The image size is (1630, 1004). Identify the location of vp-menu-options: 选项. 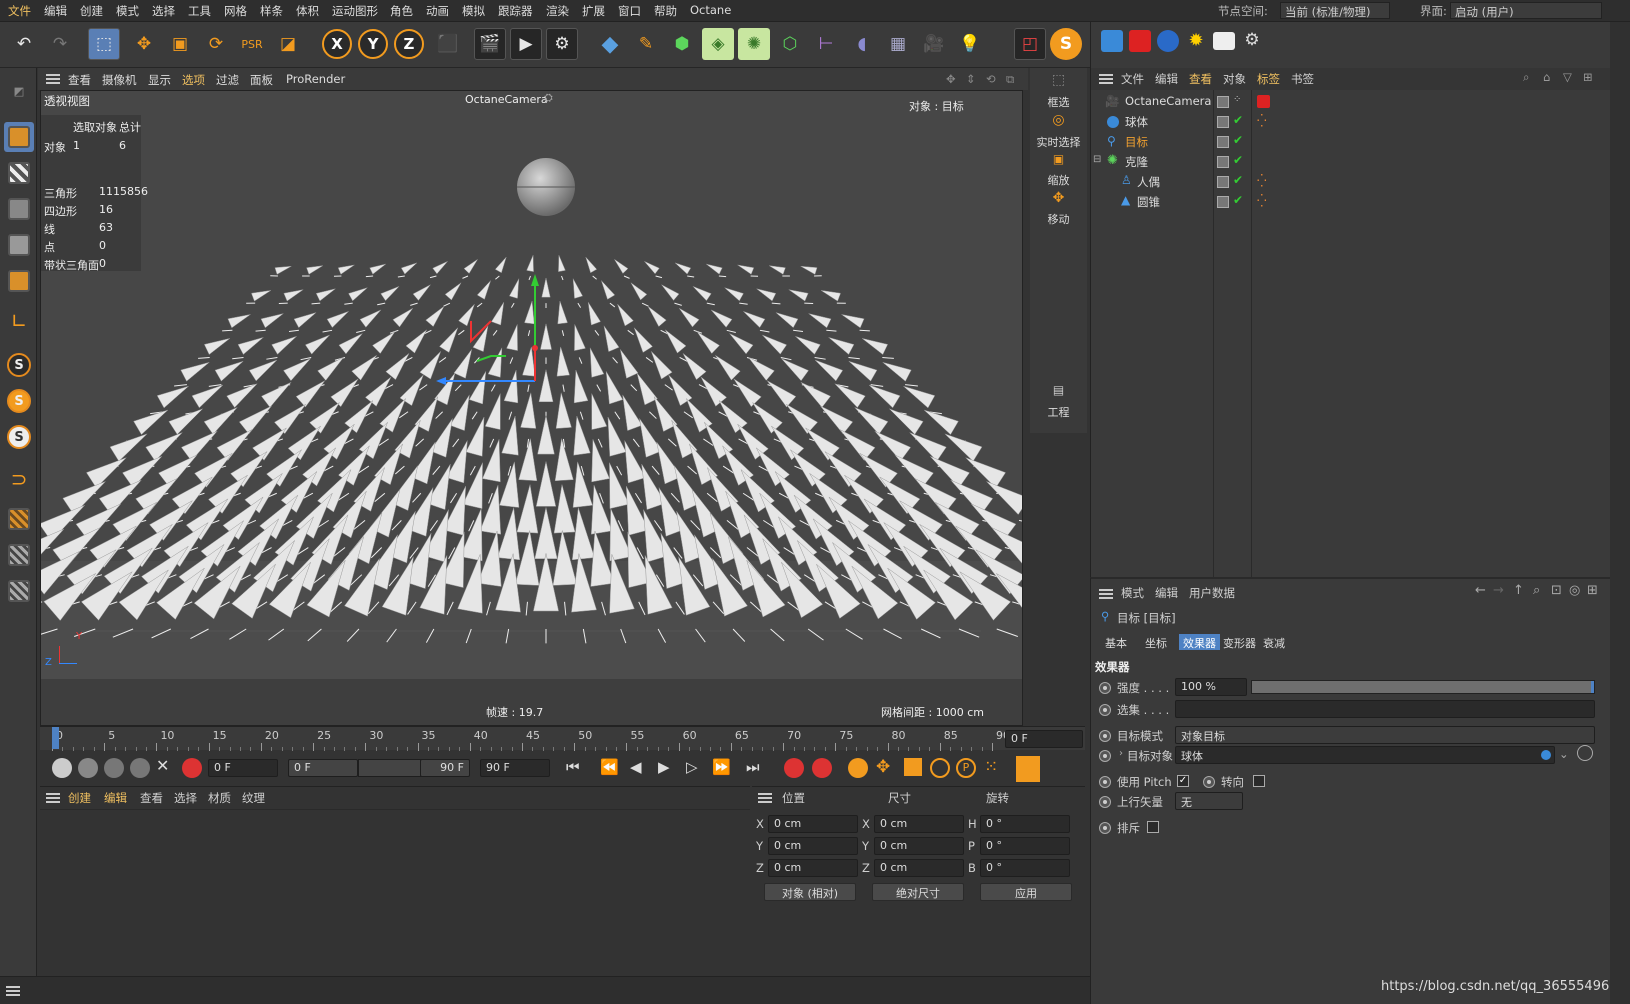
(193, 80).